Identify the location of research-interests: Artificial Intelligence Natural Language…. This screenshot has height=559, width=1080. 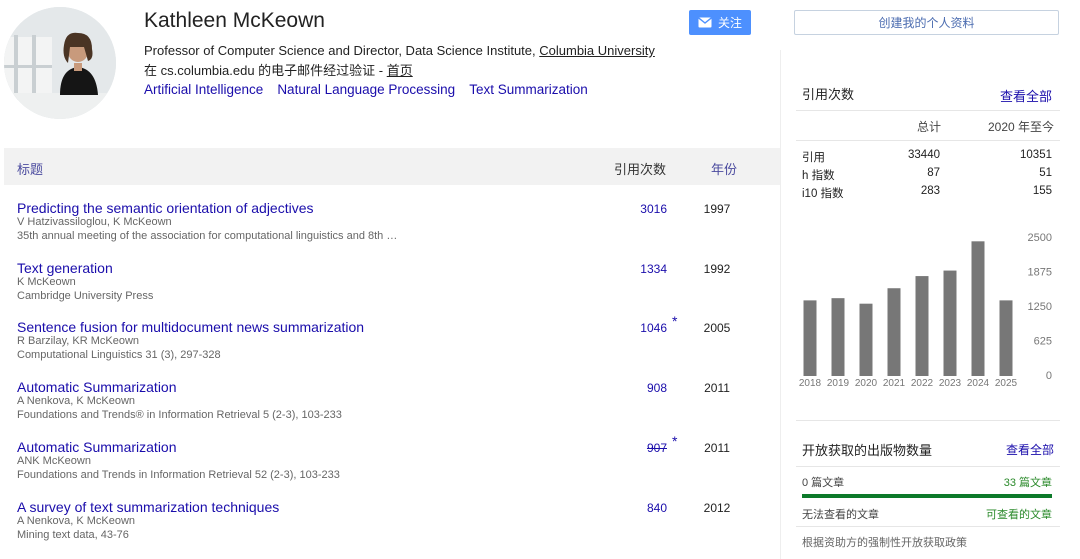
(366, 89).